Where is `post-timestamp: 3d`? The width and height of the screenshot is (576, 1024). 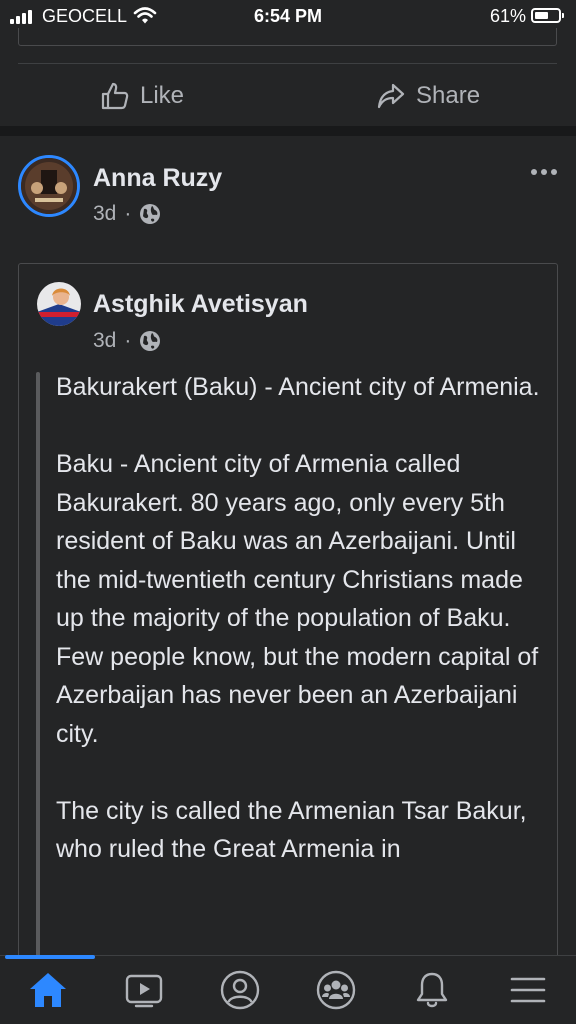
post-timestamp: 3d is located at coordinates (104, 214).